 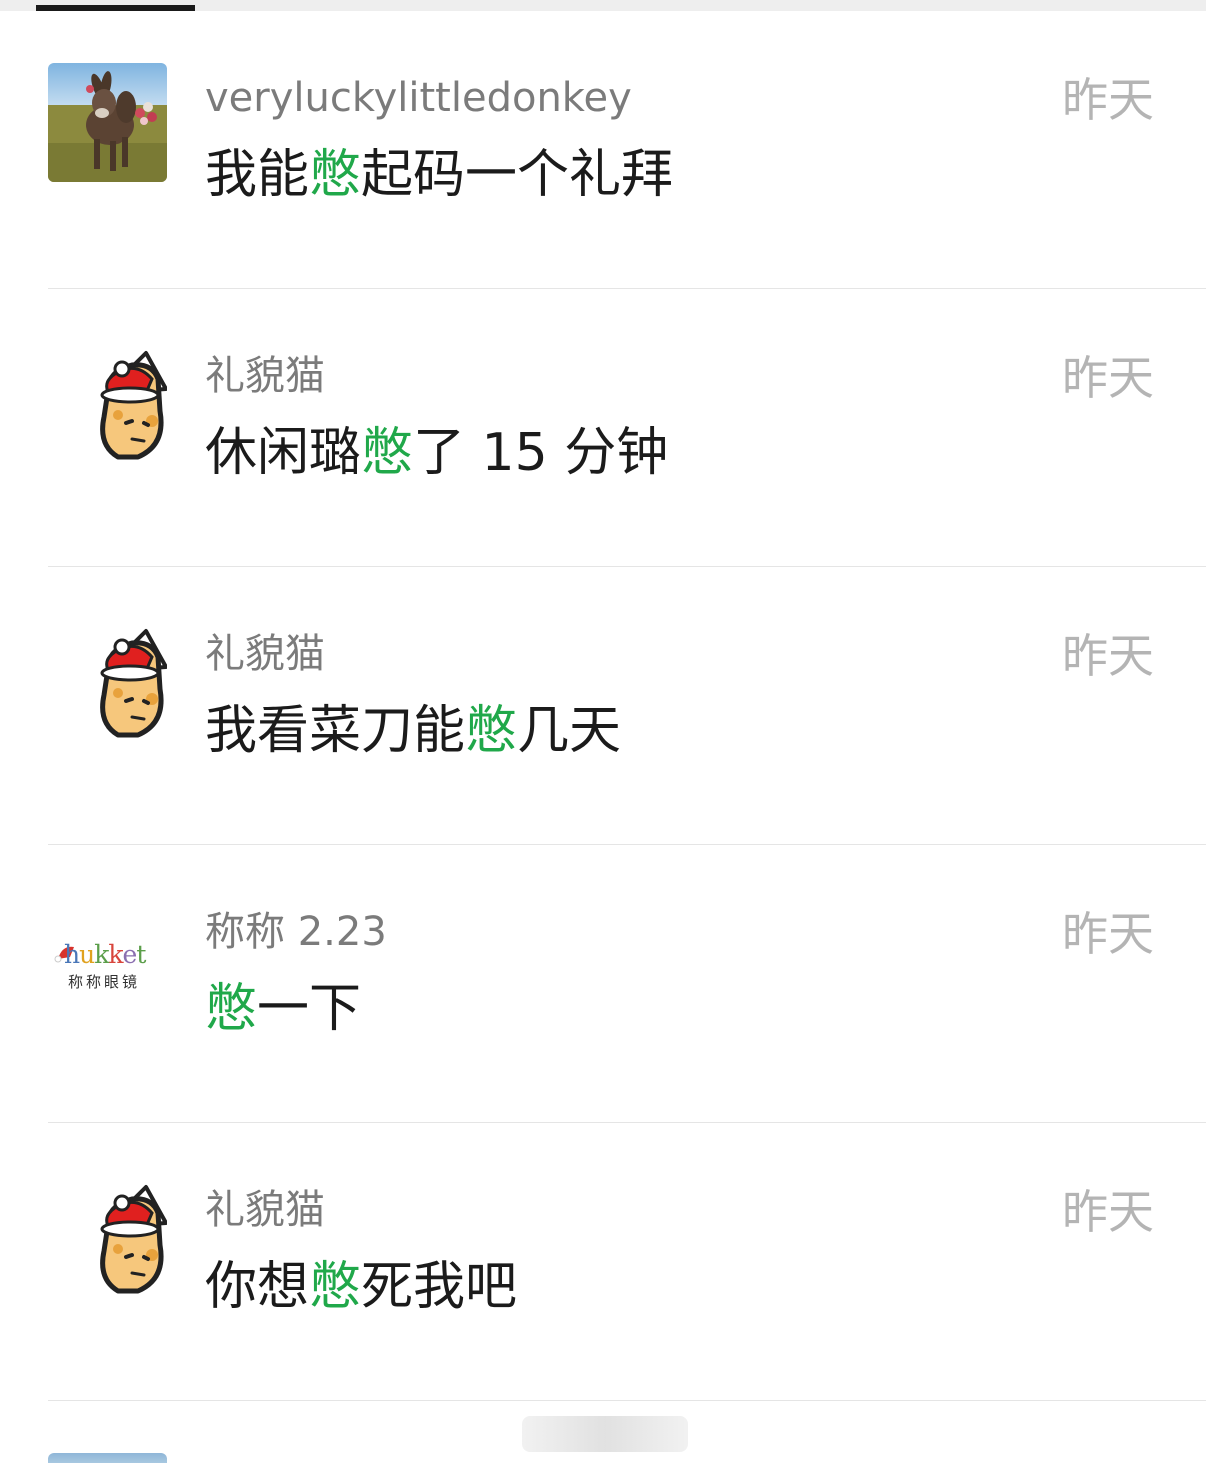 I want to click on watermark, so click(x=605, y=1434).